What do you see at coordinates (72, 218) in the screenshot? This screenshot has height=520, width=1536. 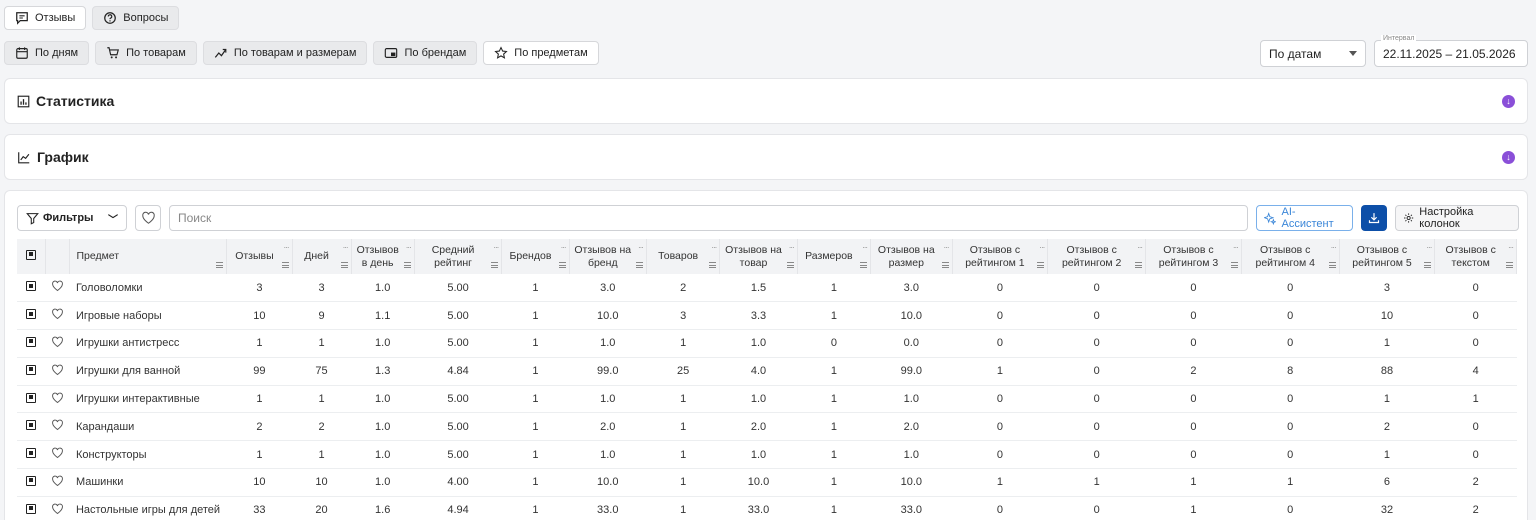 I see `filters-button: Фильтры ﹀` at bounding box center [72, 218].